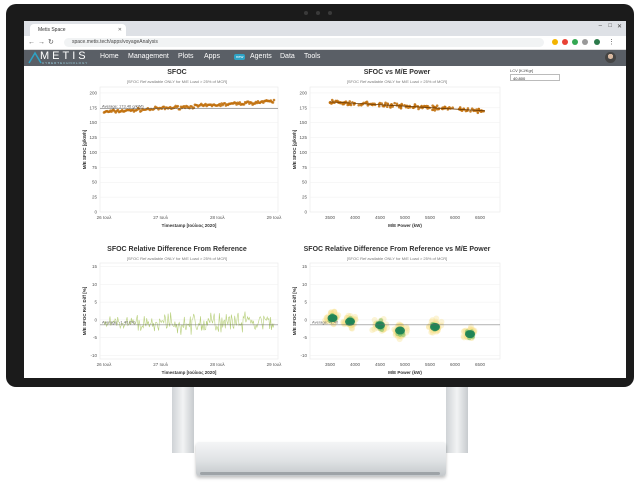  Describe the element at coordinates (51, 42) in the screenshot. I see `reload-icon: ↻` at that location.